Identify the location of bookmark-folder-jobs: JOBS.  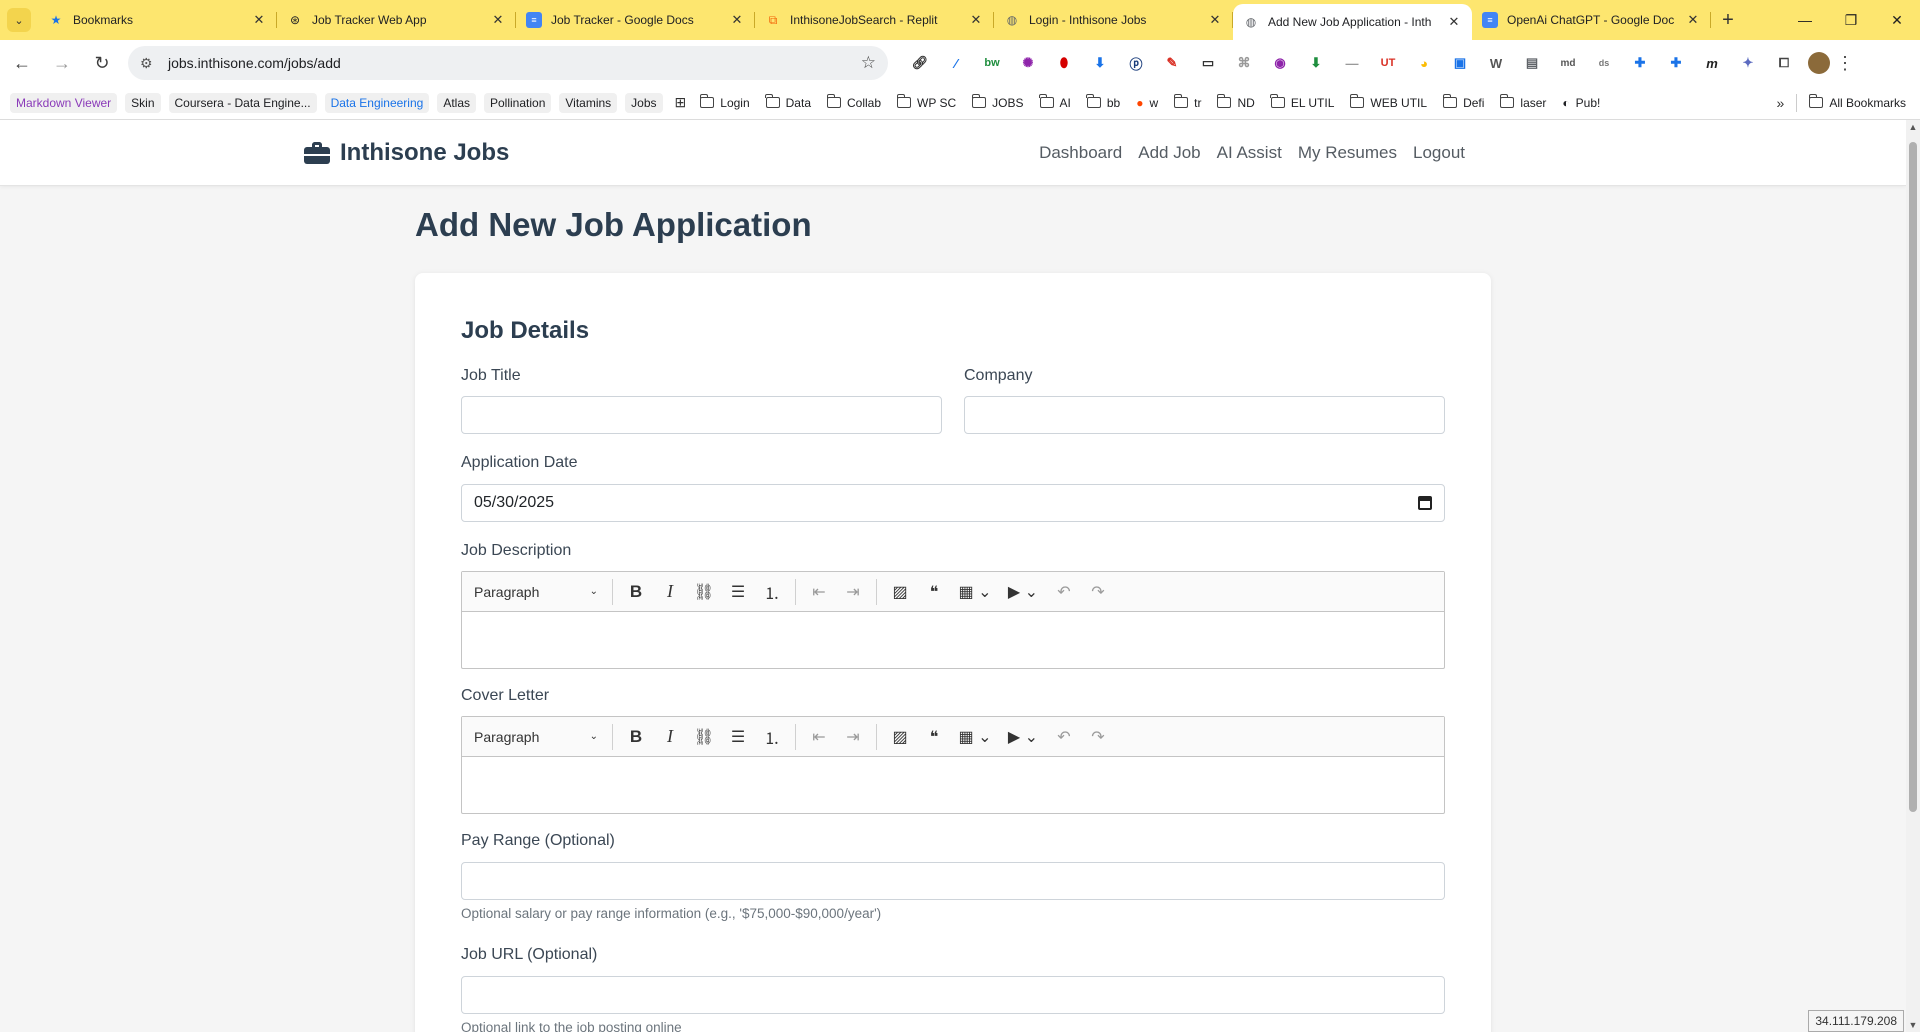
(997, 102).